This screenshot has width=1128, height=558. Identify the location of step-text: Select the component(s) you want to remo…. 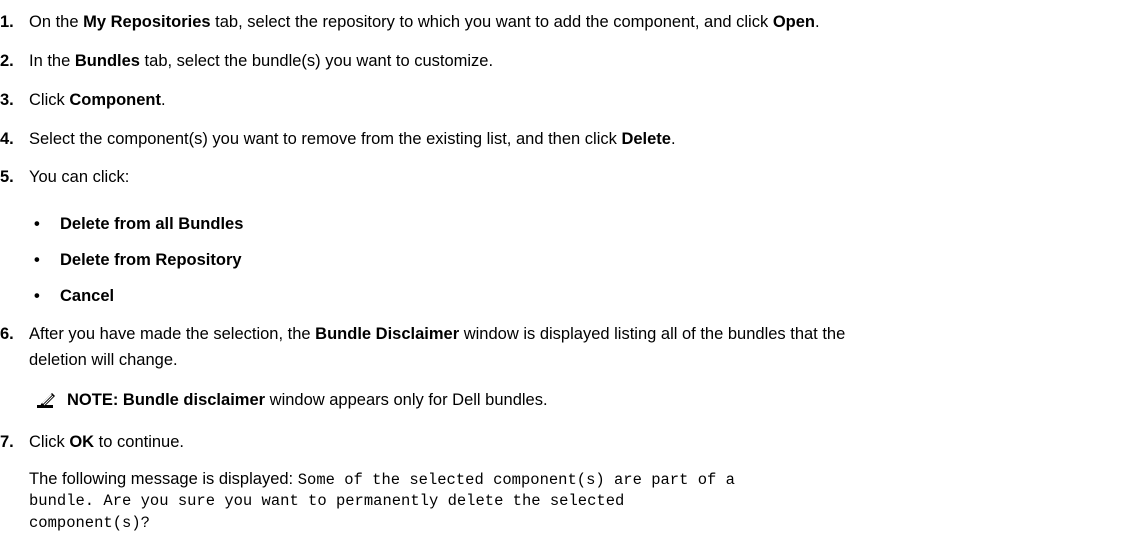
(352, 139).